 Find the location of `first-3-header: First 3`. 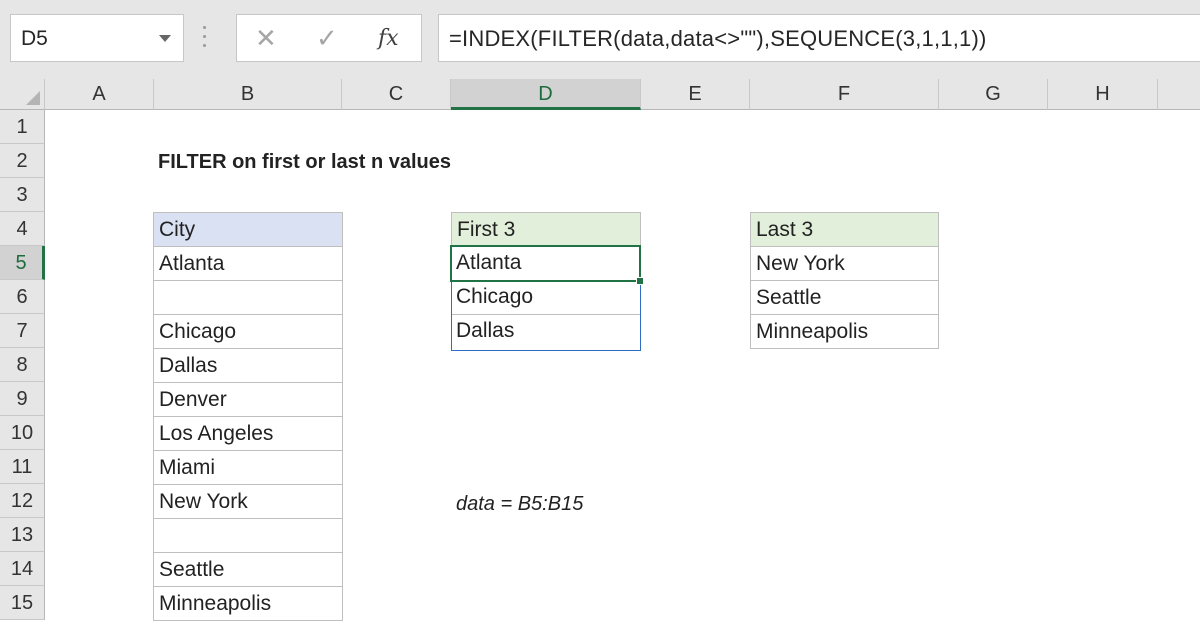

first-3-header: First 3 is located at coordinates (546, 229).